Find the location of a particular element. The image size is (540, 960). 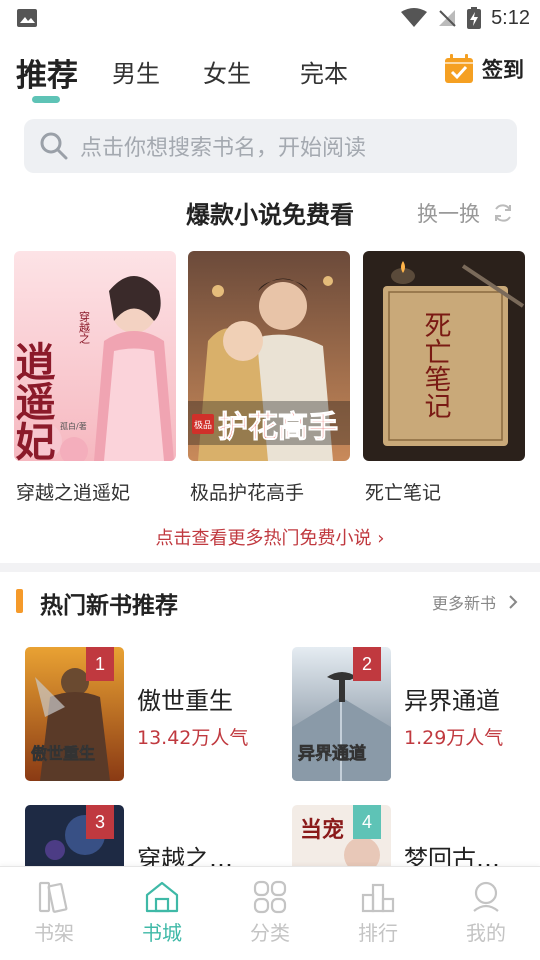

checkin-label: 签到 is located at coordinates (503, 70).